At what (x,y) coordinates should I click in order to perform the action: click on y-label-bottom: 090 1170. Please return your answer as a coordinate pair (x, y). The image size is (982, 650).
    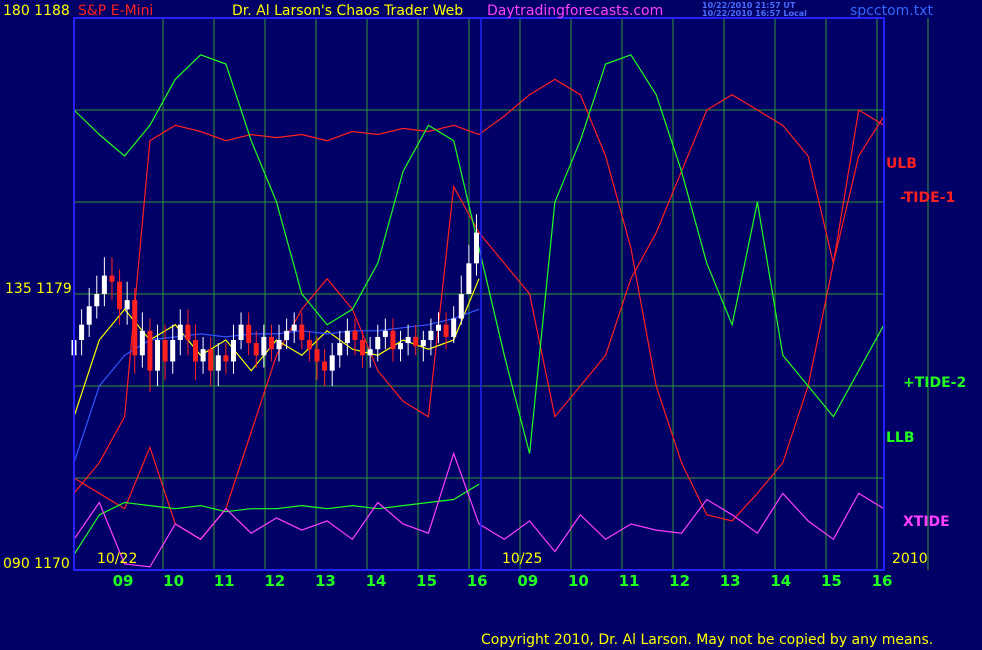
    Looking at the image, I should click on (36, 564).